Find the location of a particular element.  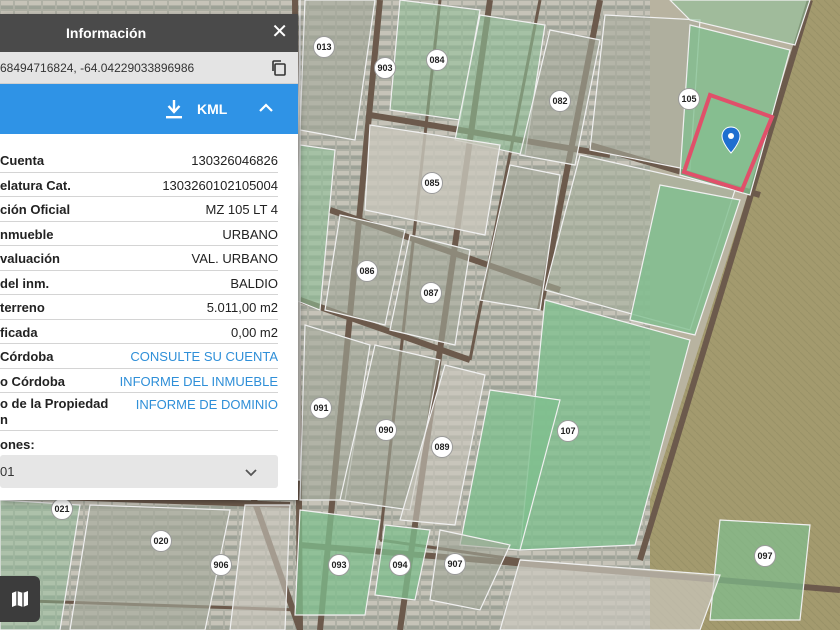

copy-icon is located at coordinates (279, 68).